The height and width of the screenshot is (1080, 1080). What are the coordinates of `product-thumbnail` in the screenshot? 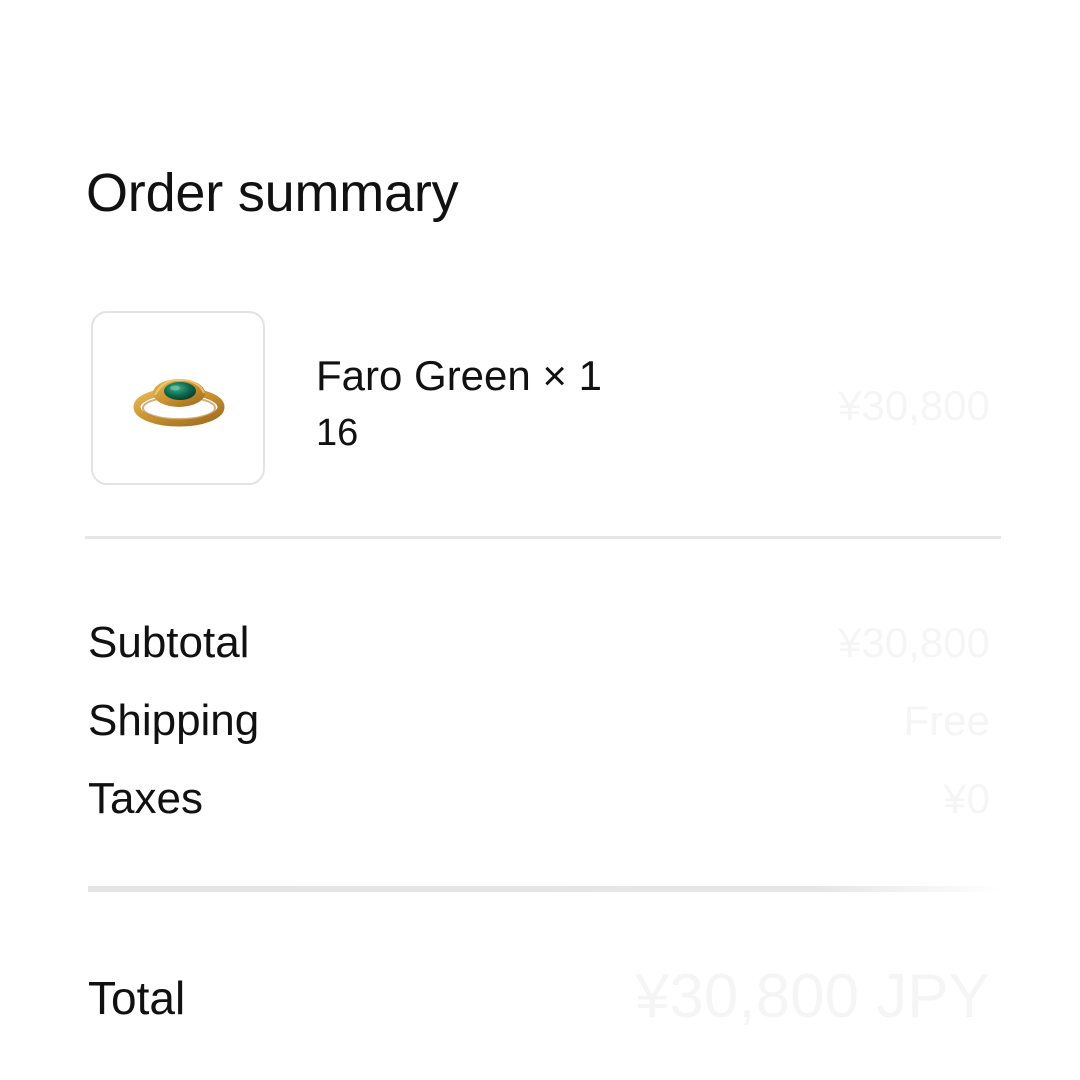 It's located at (178, 398).